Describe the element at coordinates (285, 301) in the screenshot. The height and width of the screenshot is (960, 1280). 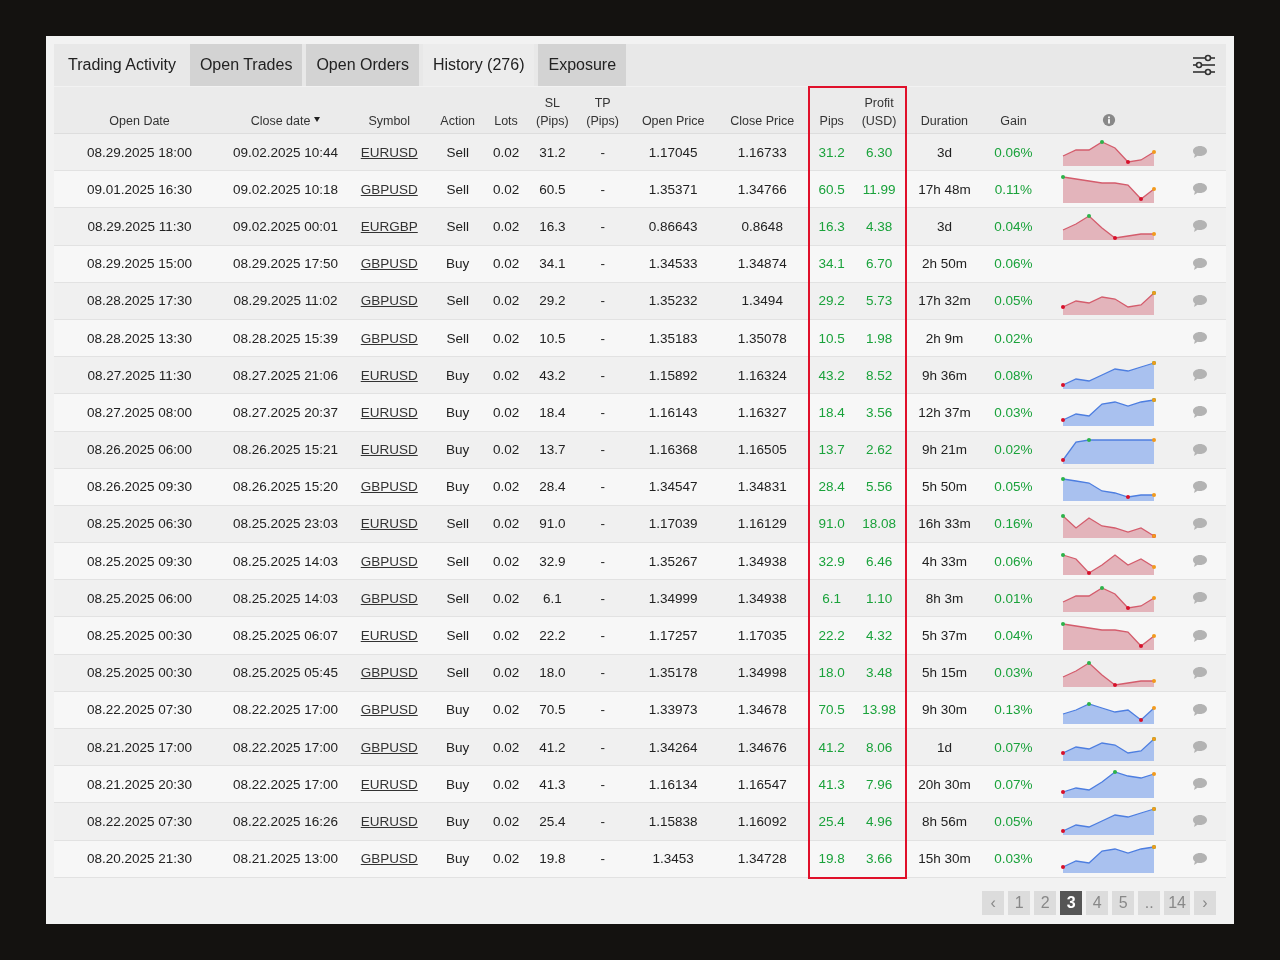
I see `table-cell: 08.29.2025 11:02` at that location.